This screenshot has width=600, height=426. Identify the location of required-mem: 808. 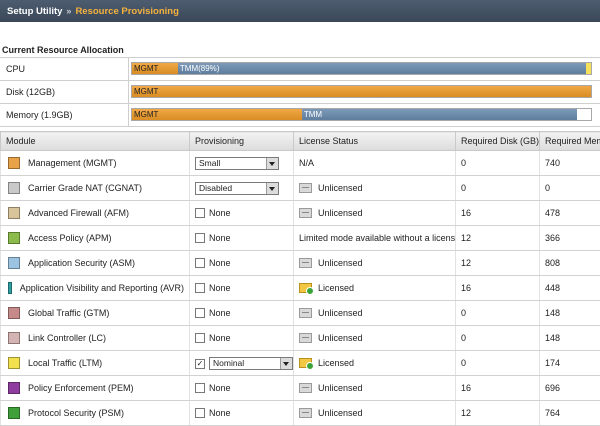
(570, 263).